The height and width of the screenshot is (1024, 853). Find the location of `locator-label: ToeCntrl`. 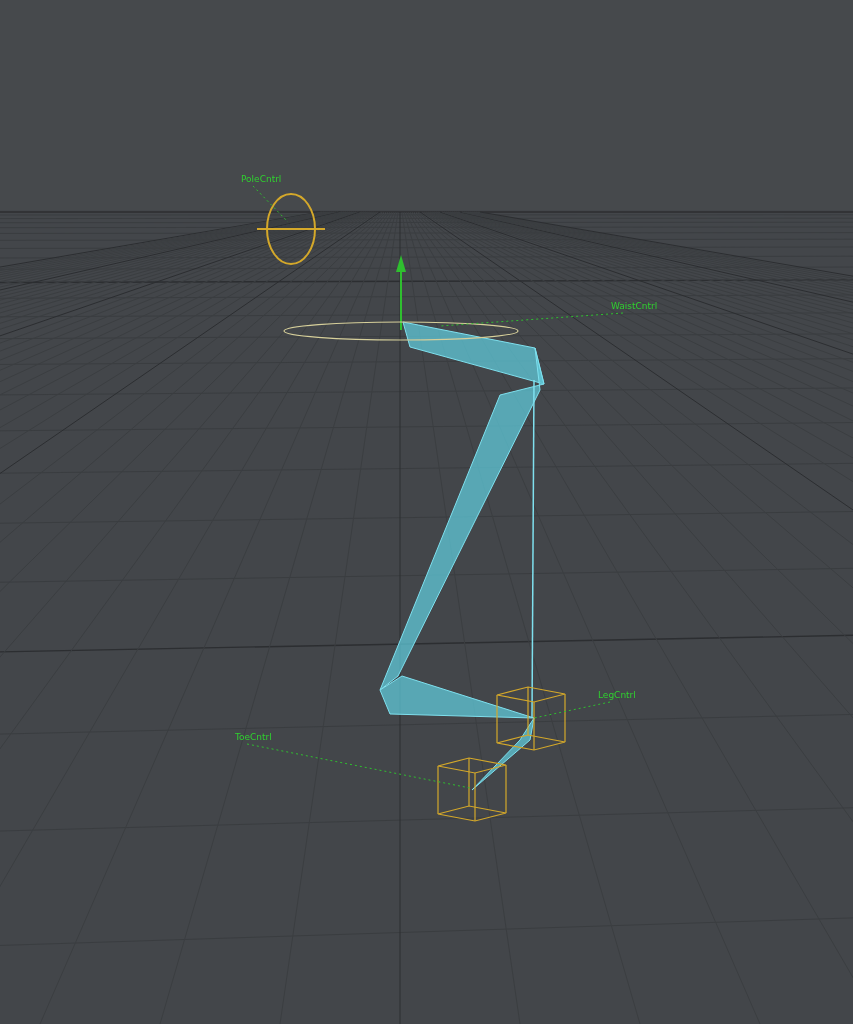

locator-label: ToeCntrl is located at coordinates (253, 737).